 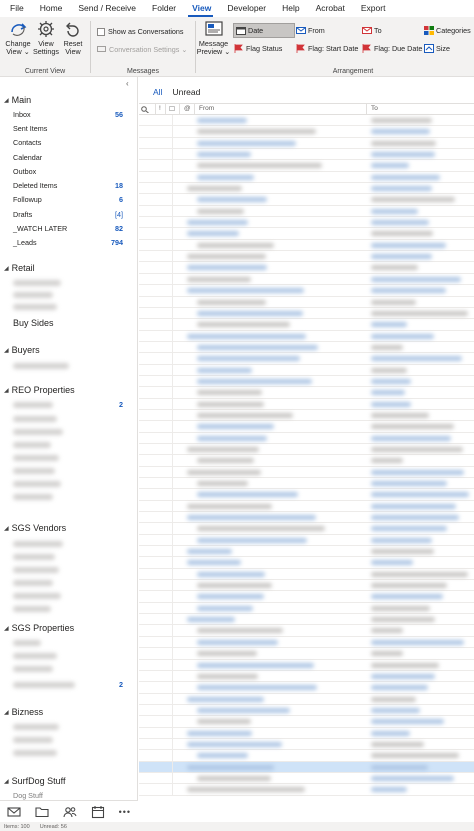 I want to click on arrange-by-flag-status: Flag Status, so click(x=258, y=48).